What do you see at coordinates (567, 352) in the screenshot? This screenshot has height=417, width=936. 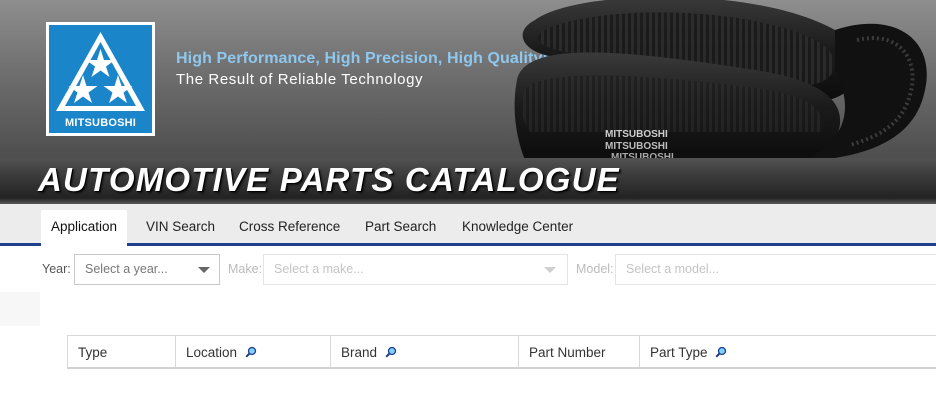 I see `column-header-label: Part Number` at bounding box center [567, 352].